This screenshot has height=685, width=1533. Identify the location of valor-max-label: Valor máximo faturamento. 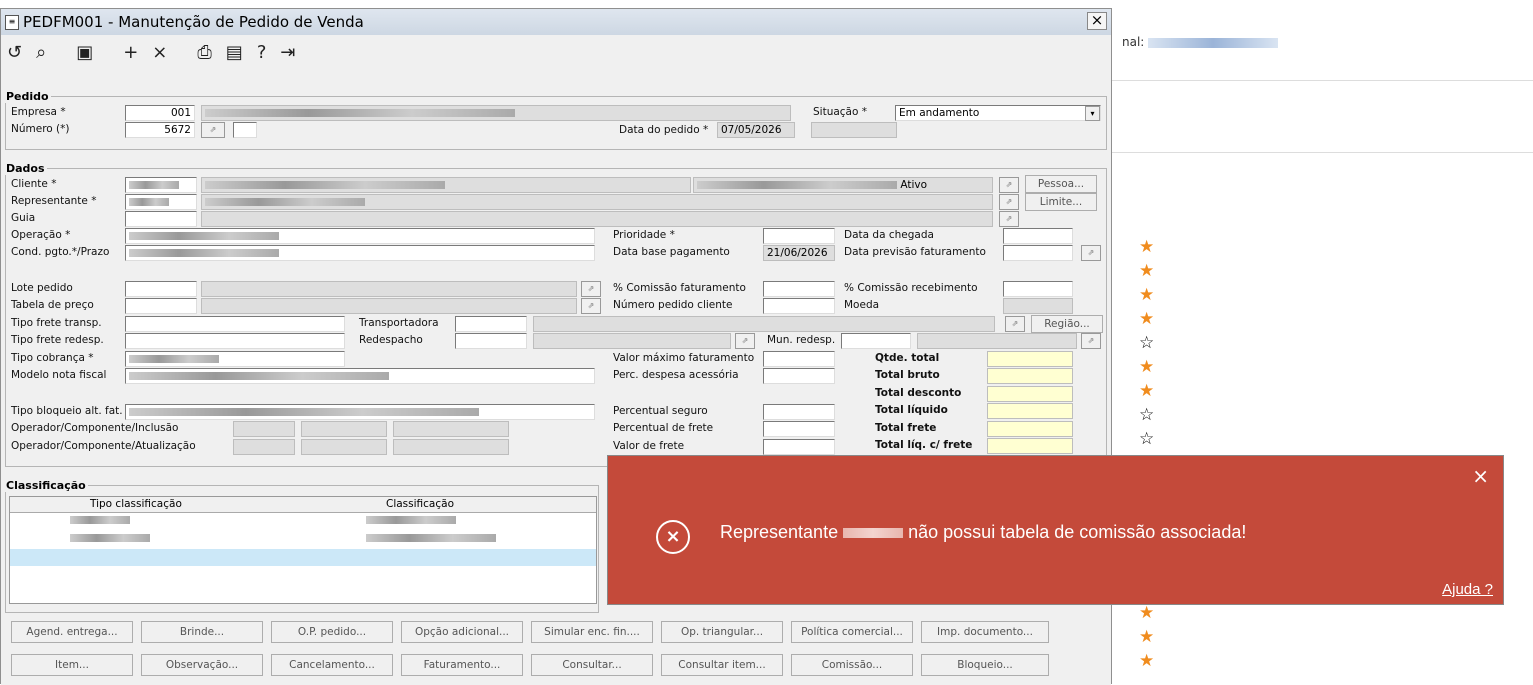
(684, 358).